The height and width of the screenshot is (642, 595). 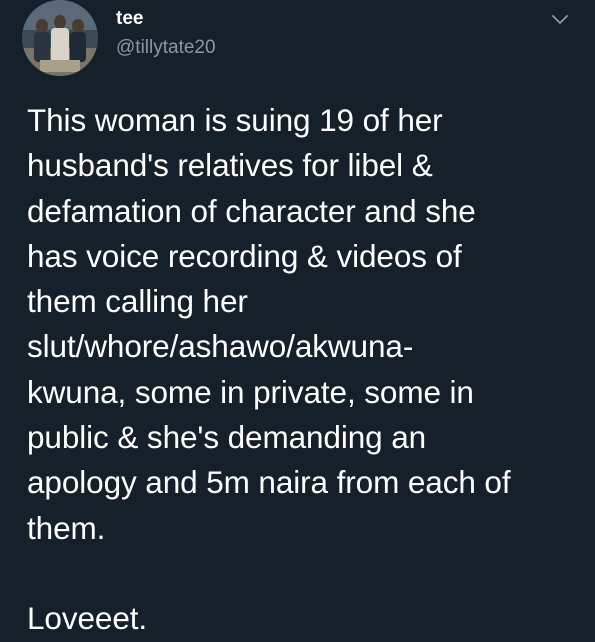 I want to click on avatar-photo, so click(x=60, y=38).